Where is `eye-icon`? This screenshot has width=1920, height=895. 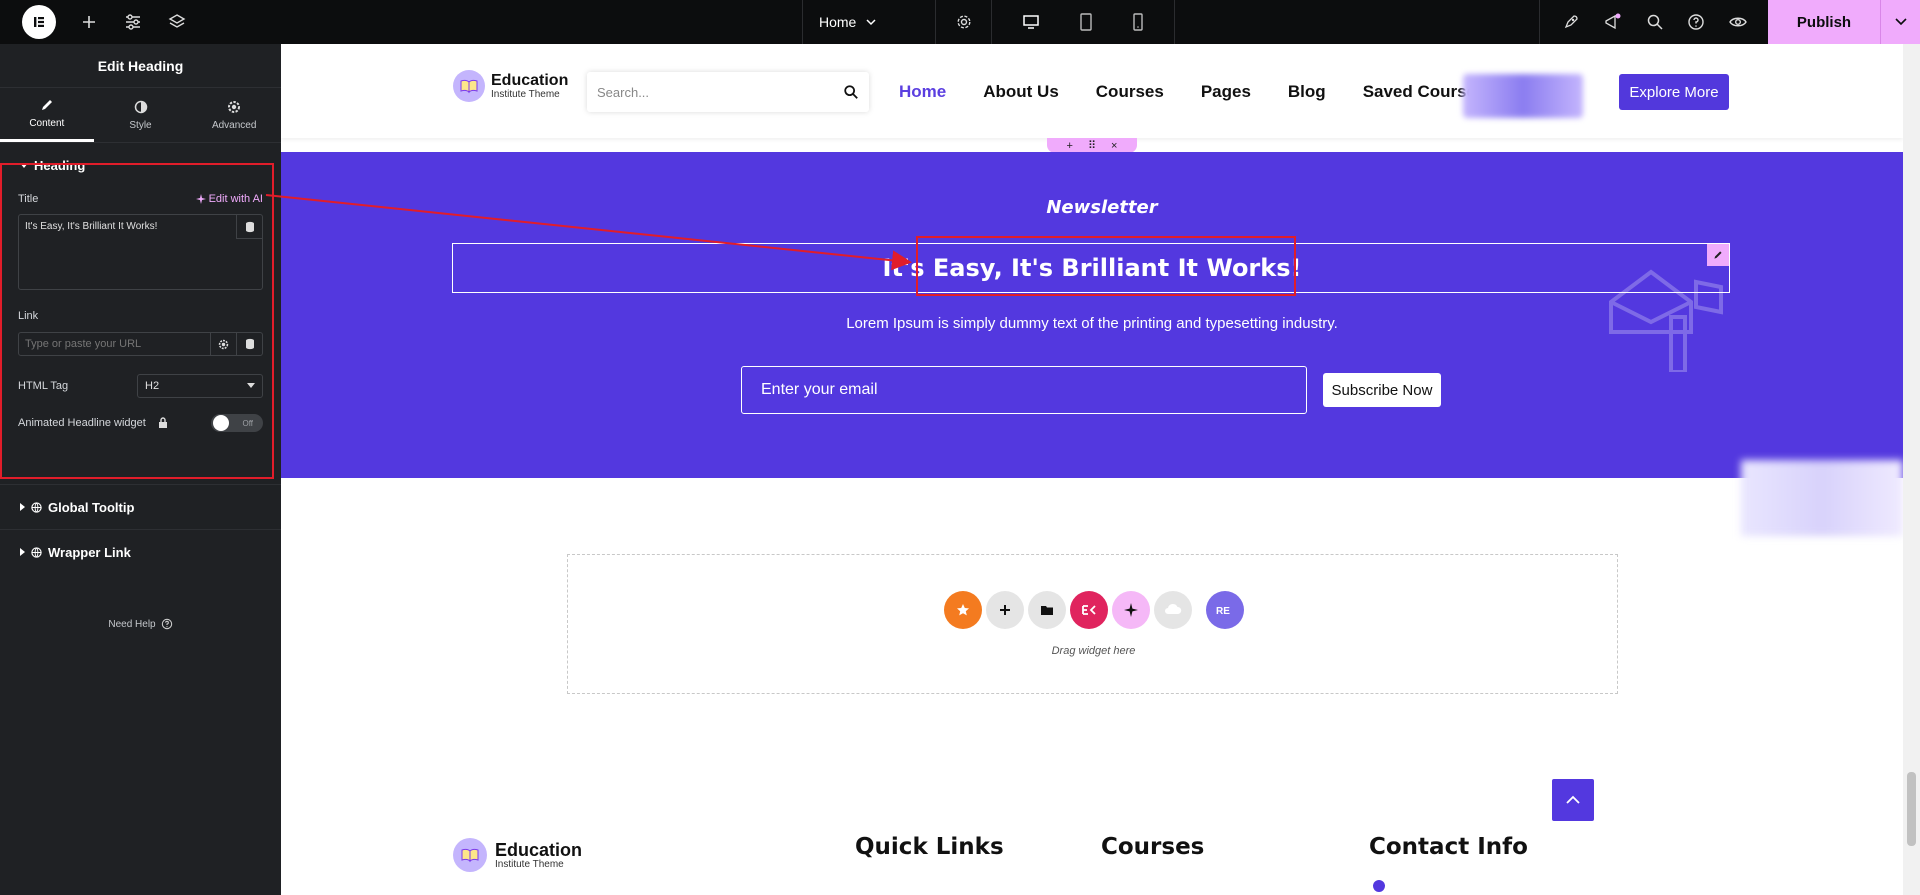
eye-icon is located at coordinates (1738, 22).